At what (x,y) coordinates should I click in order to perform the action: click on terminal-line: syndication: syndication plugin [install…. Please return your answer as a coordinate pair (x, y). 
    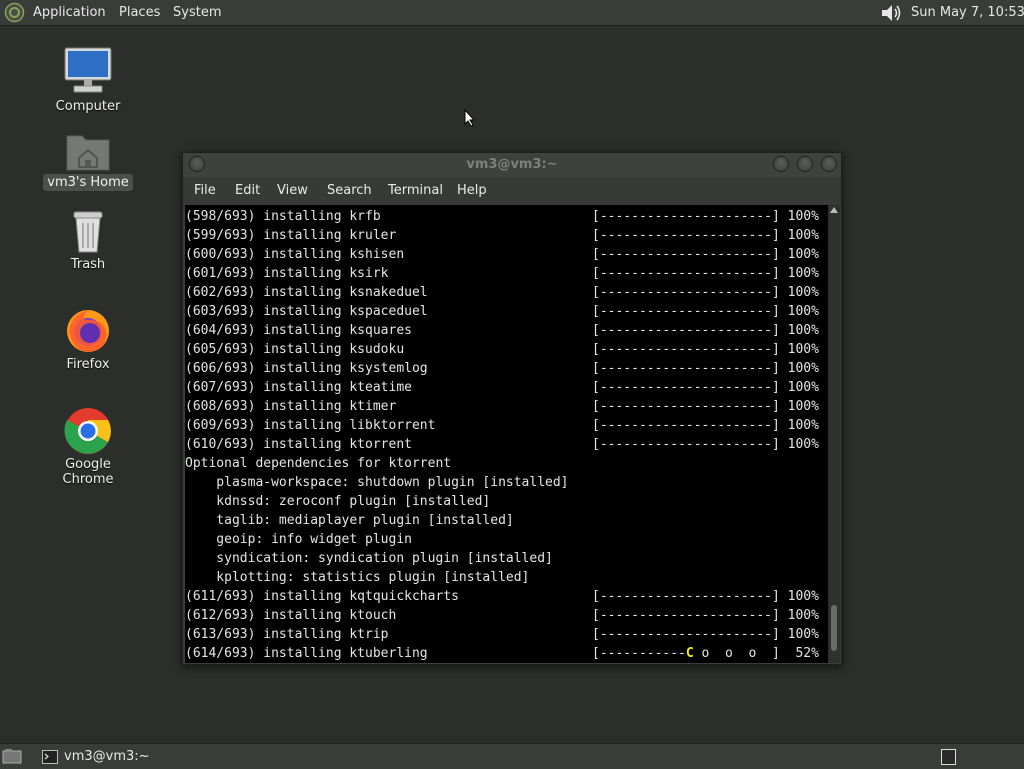
    Looking at the image, I should click on (369, 558).